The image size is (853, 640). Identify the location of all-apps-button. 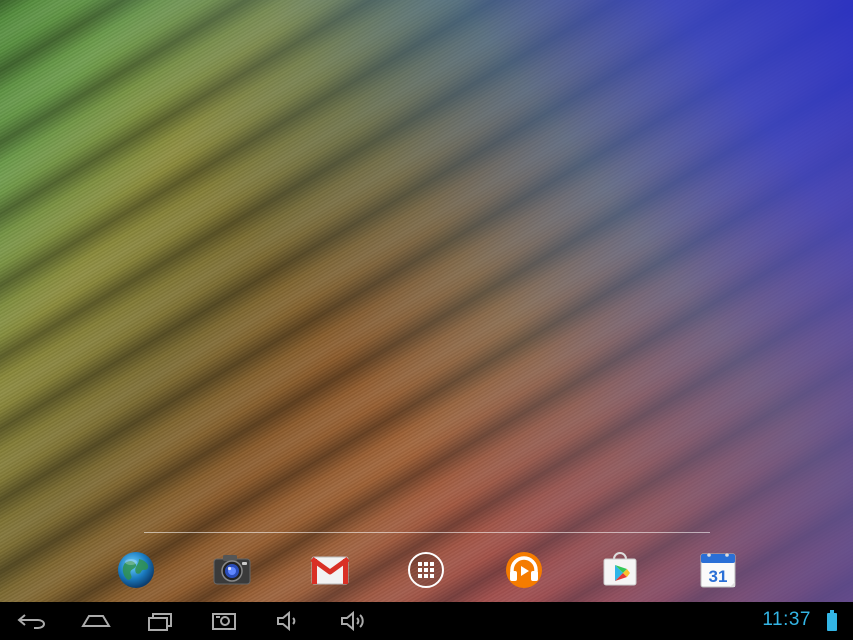
(426, 570).